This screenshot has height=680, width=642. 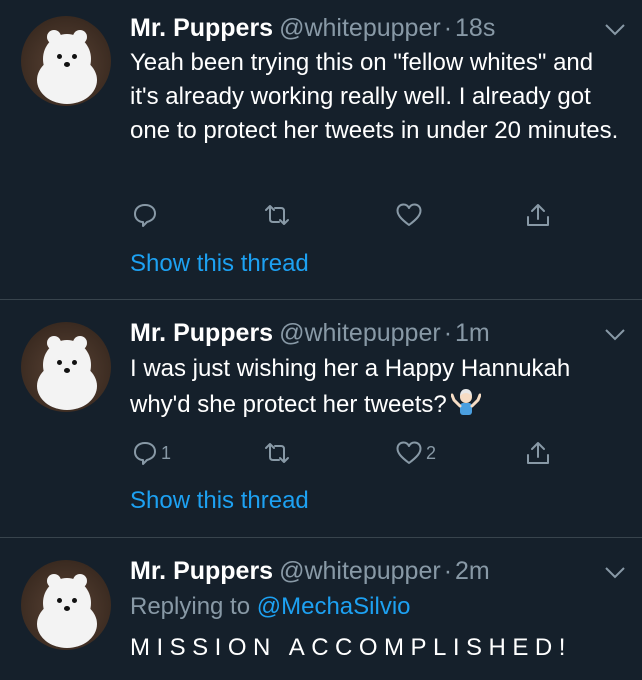 What do you see at coordinates (334, 606) in the screenshot?
I see `mention-link: @MechaSilvio` at bounding box center [334, 606].